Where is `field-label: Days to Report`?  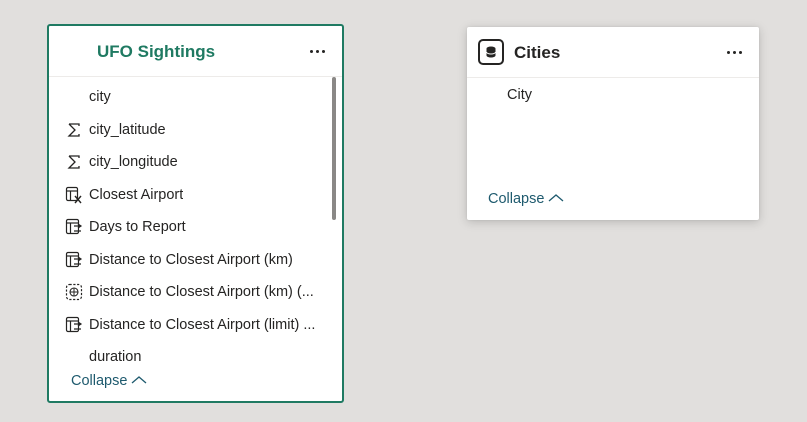 field-label: Days to Report is located at coordinates (137, 227).